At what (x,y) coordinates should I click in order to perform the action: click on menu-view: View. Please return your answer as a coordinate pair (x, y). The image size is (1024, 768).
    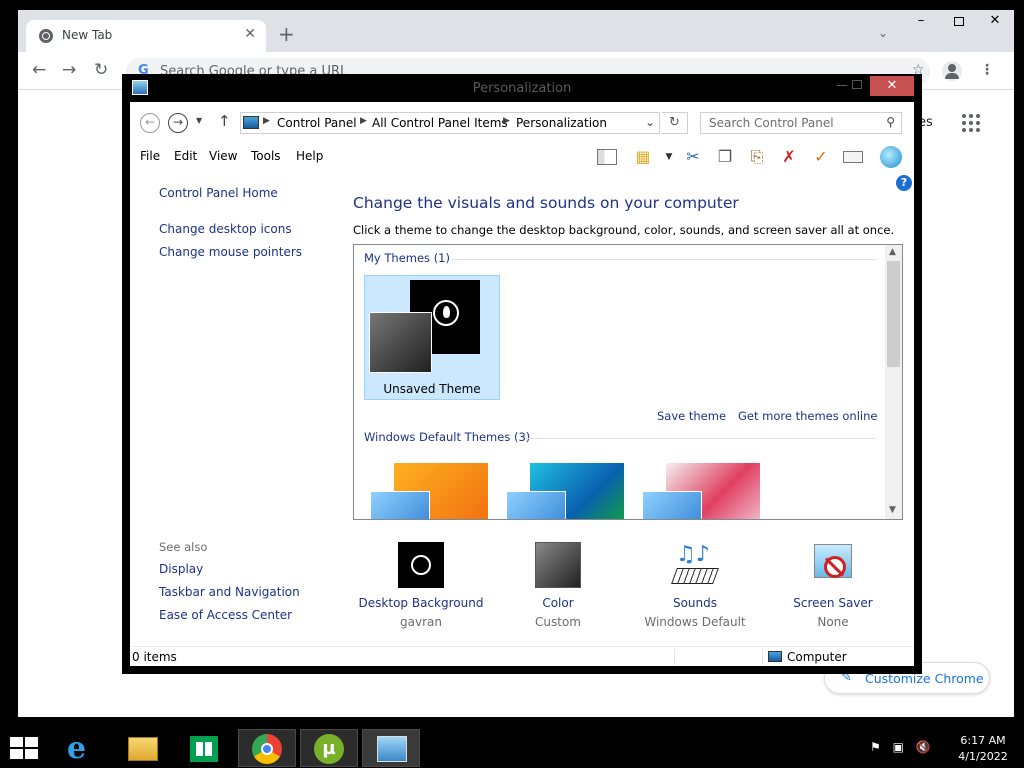
    Looking at the image, I should click on (223, 156).